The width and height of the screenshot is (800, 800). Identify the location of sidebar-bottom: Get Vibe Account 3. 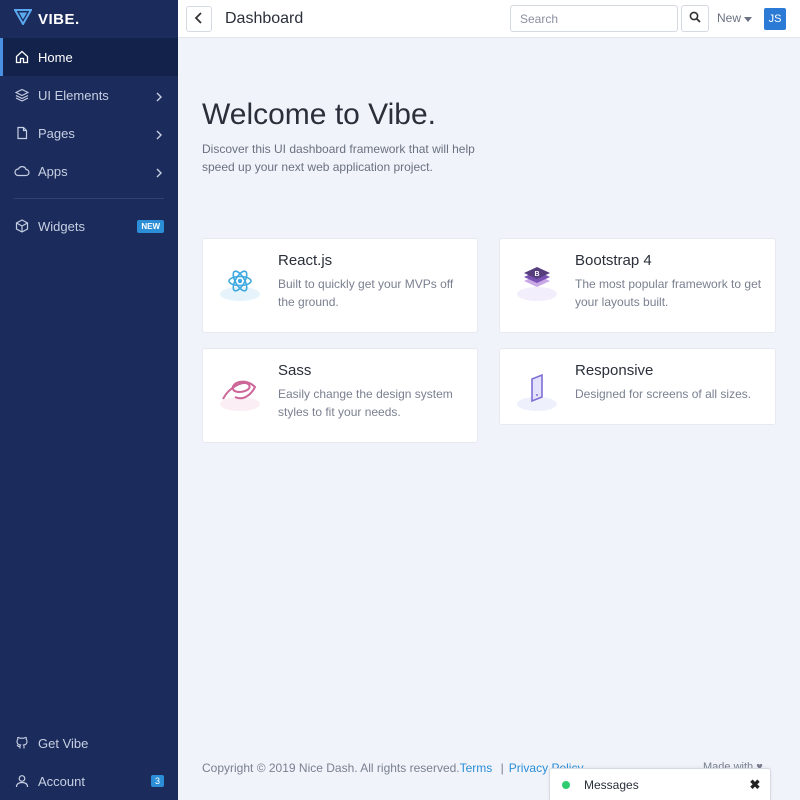
(89, 762).